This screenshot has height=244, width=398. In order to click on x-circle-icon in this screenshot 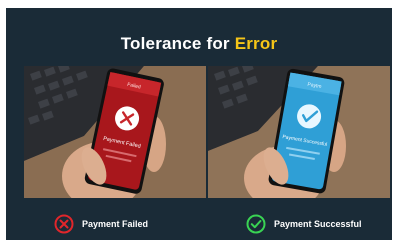, I will do `click(64, 224)`.